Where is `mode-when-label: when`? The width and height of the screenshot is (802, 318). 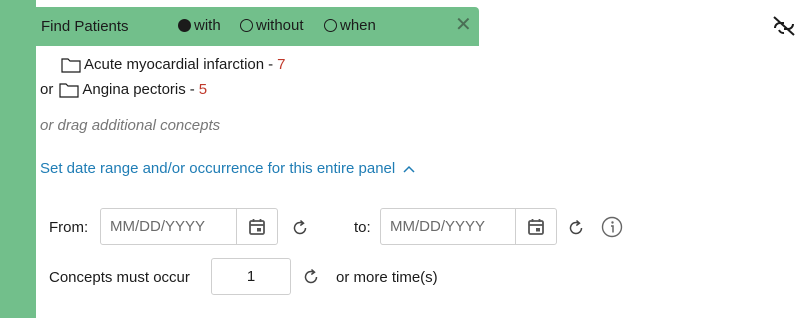
mode-when-label: when is located at coordinates (358, 25).